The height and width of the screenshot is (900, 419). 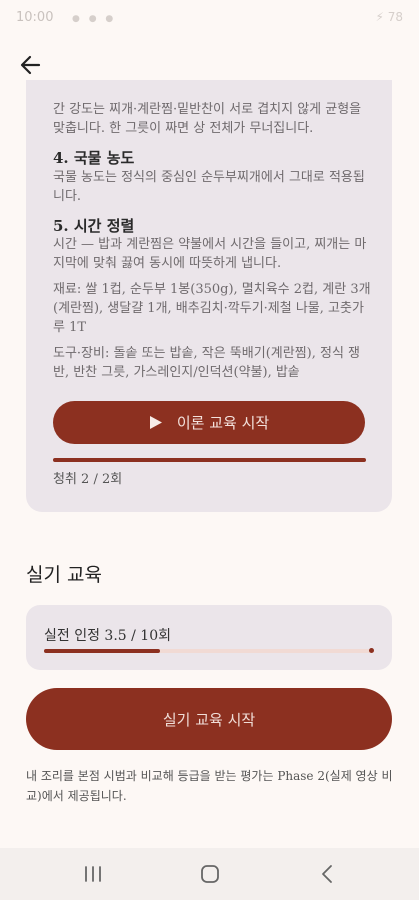 I want to click on practice-progress-label: 실전 인정 3.5 / 10회, so click(x=107, y=636).